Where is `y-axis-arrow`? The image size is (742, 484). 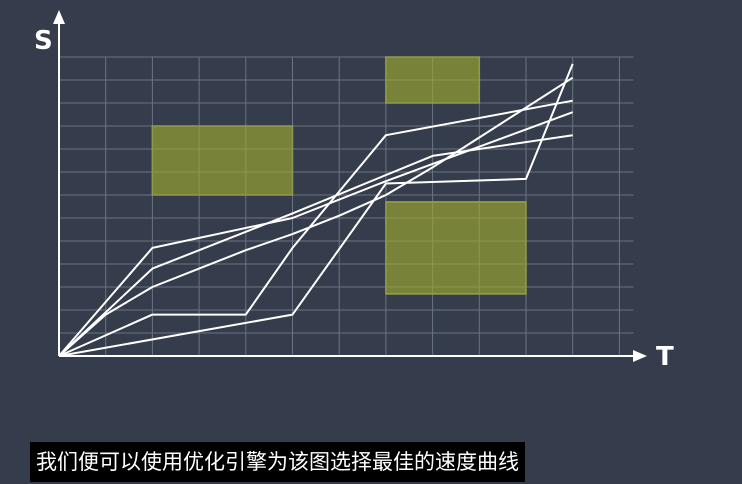 y-axis-arrow is located at coordinates (59, 17).